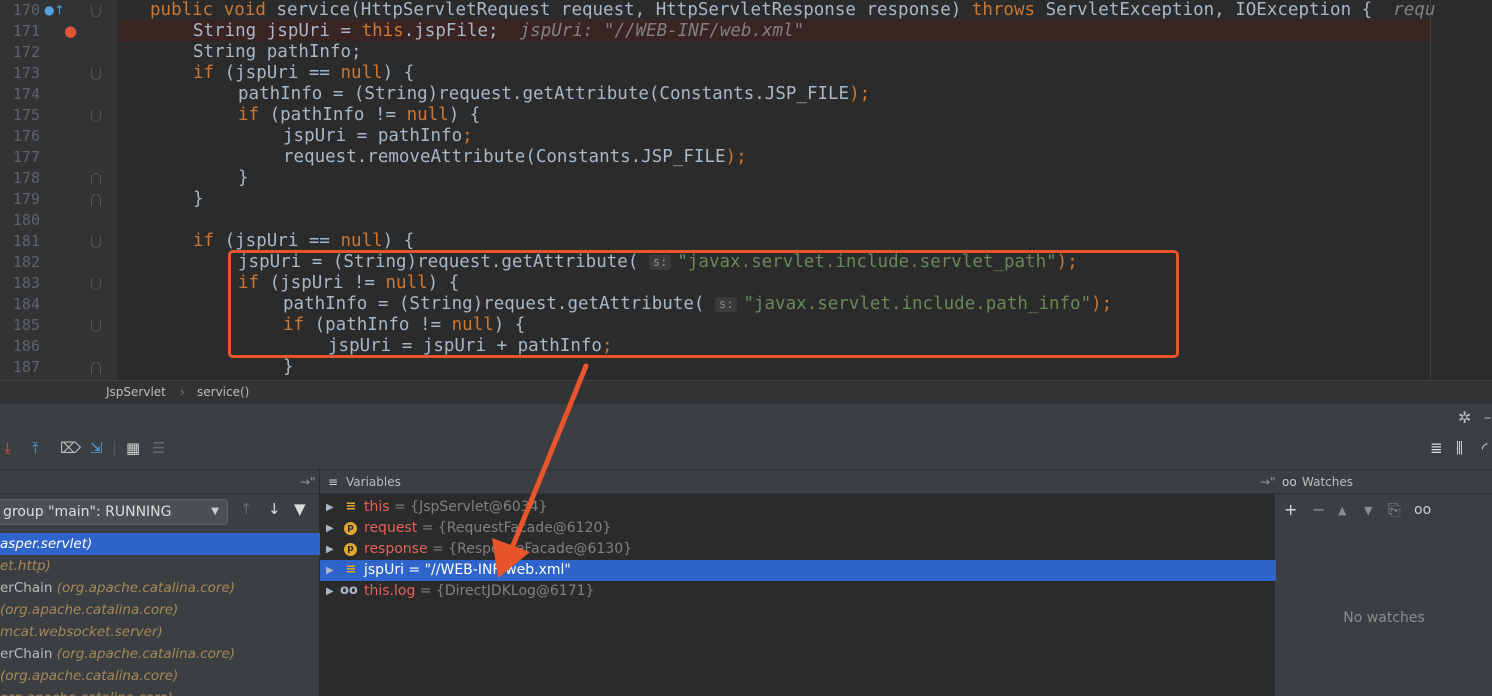 This screenshot has width=1492, height=696. What do you see at coordinates (797, 482) in the screenshot?
I see `variables-header: ≡ Variables` at bounding box center [797, 482].